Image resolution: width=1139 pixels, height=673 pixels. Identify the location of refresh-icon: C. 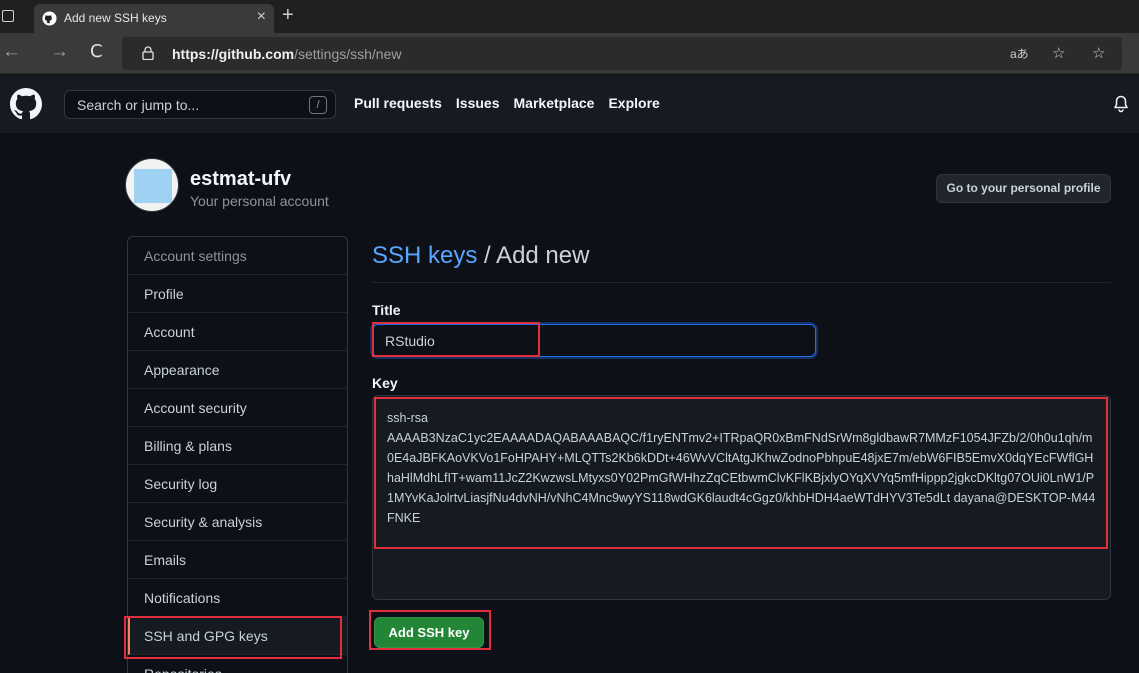
(96, 52).